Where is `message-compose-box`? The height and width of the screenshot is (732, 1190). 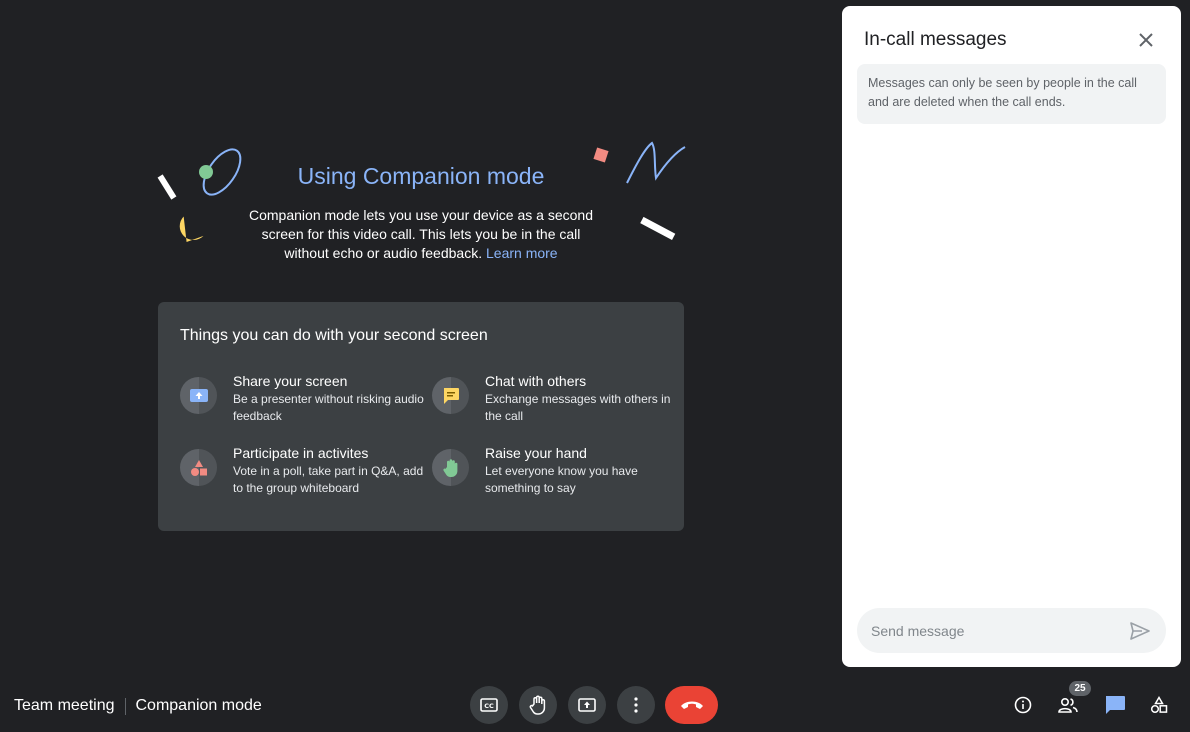
message-compose-box is located at coordinates (1011, 630).